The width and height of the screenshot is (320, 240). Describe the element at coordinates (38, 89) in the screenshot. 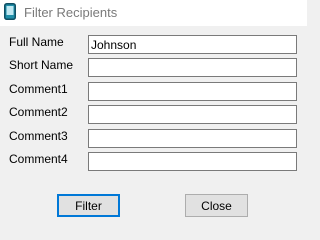

I see `comment1-label: Comment1` at that location.